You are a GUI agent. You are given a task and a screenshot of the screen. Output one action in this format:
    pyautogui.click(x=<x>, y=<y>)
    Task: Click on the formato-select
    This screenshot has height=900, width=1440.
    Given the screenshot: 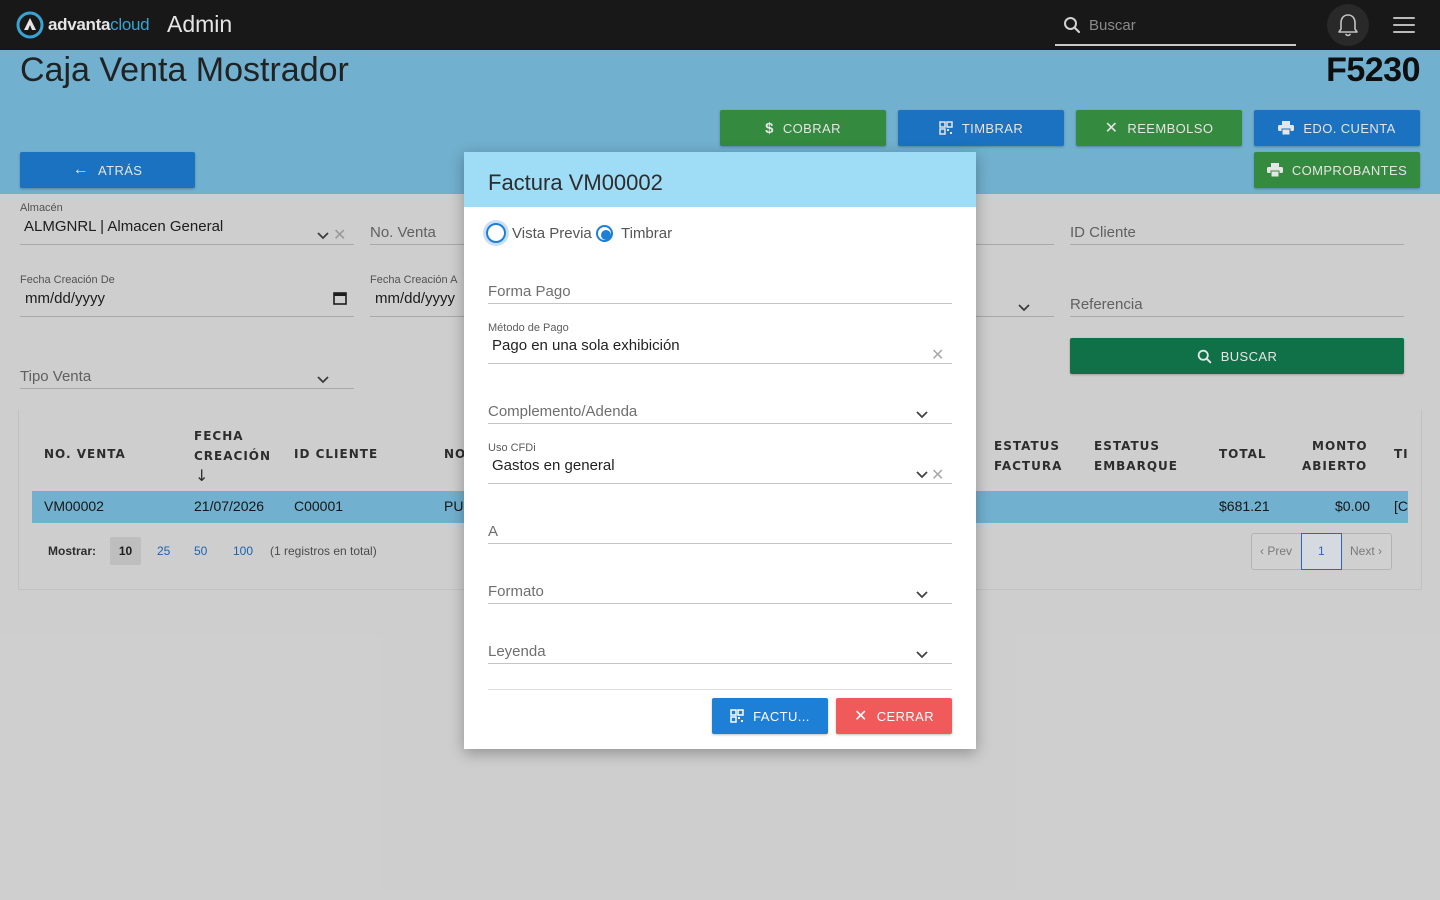 What is the action you would take?
    pyautogui.click(x=720, y=590)
    